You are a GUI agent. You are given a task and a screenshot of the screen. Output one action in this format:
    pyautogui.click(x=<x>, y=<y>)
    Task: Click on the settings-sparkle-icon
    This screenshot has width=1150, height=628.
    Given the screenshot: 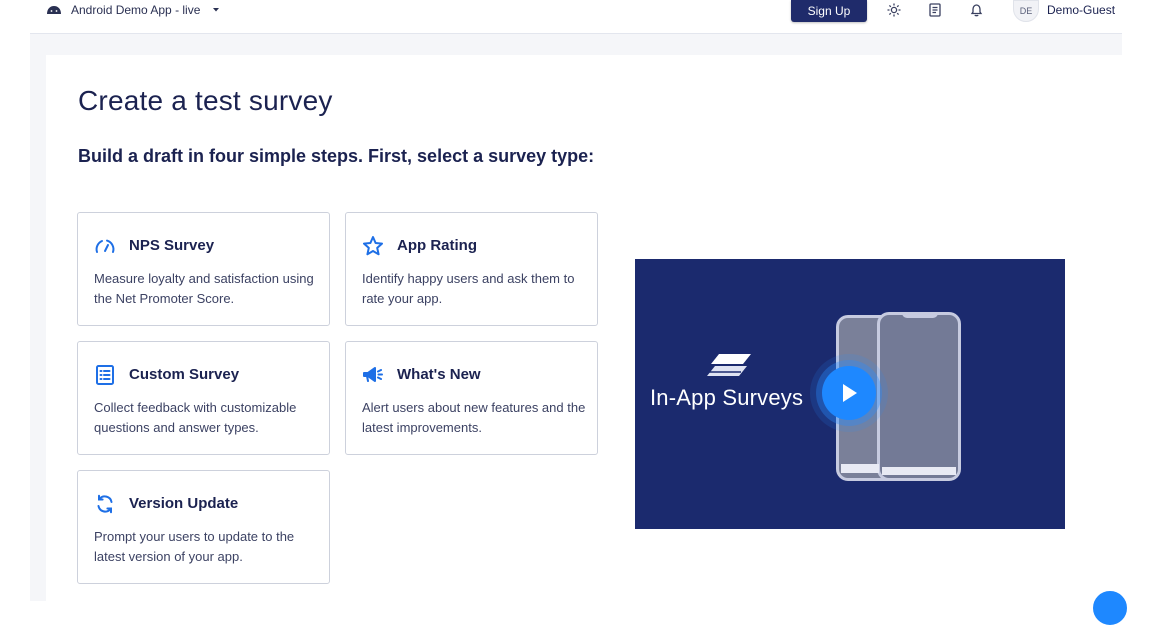 What is the action you would take?
    pyautogui.click(x=894, y=10)
    